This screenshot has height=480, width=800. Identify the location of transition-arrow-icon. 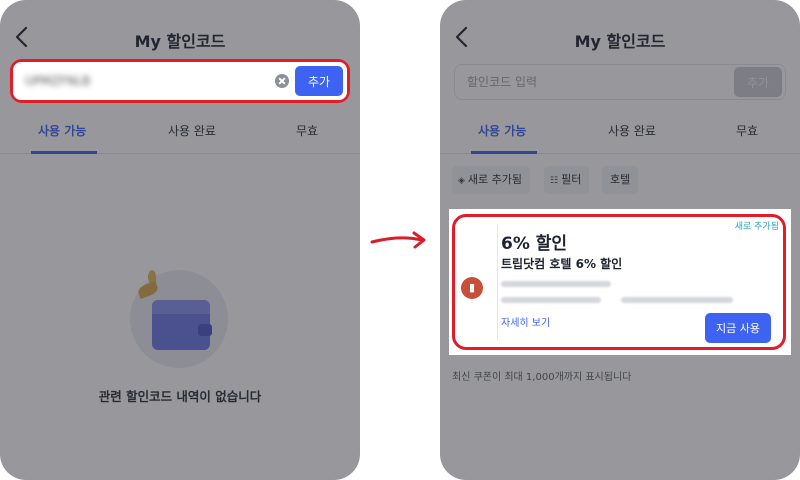
(398, 240).